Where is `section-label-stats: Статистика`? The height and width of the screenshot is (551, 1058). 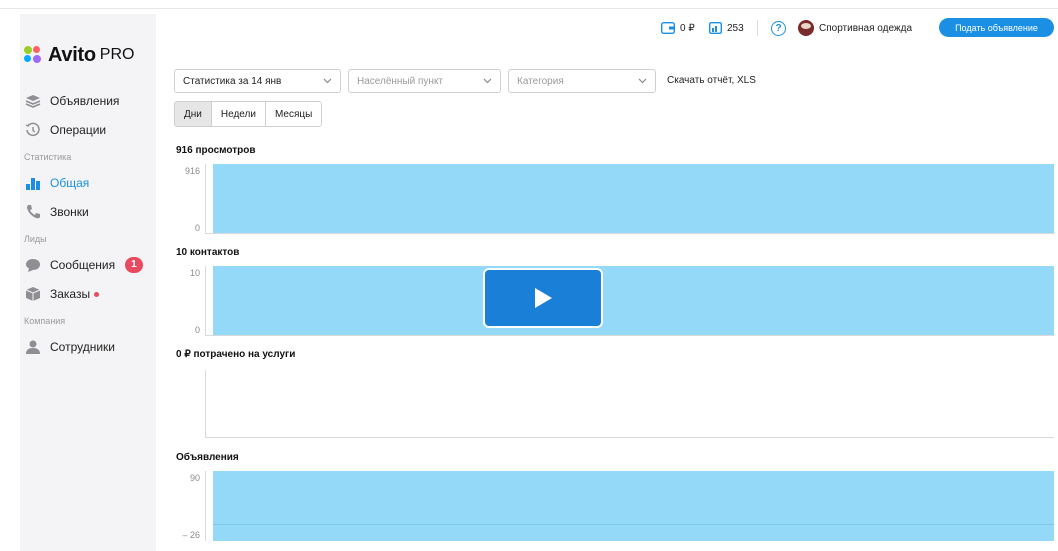
section-label-stats: Статистика is located at coordinates (48, 157).